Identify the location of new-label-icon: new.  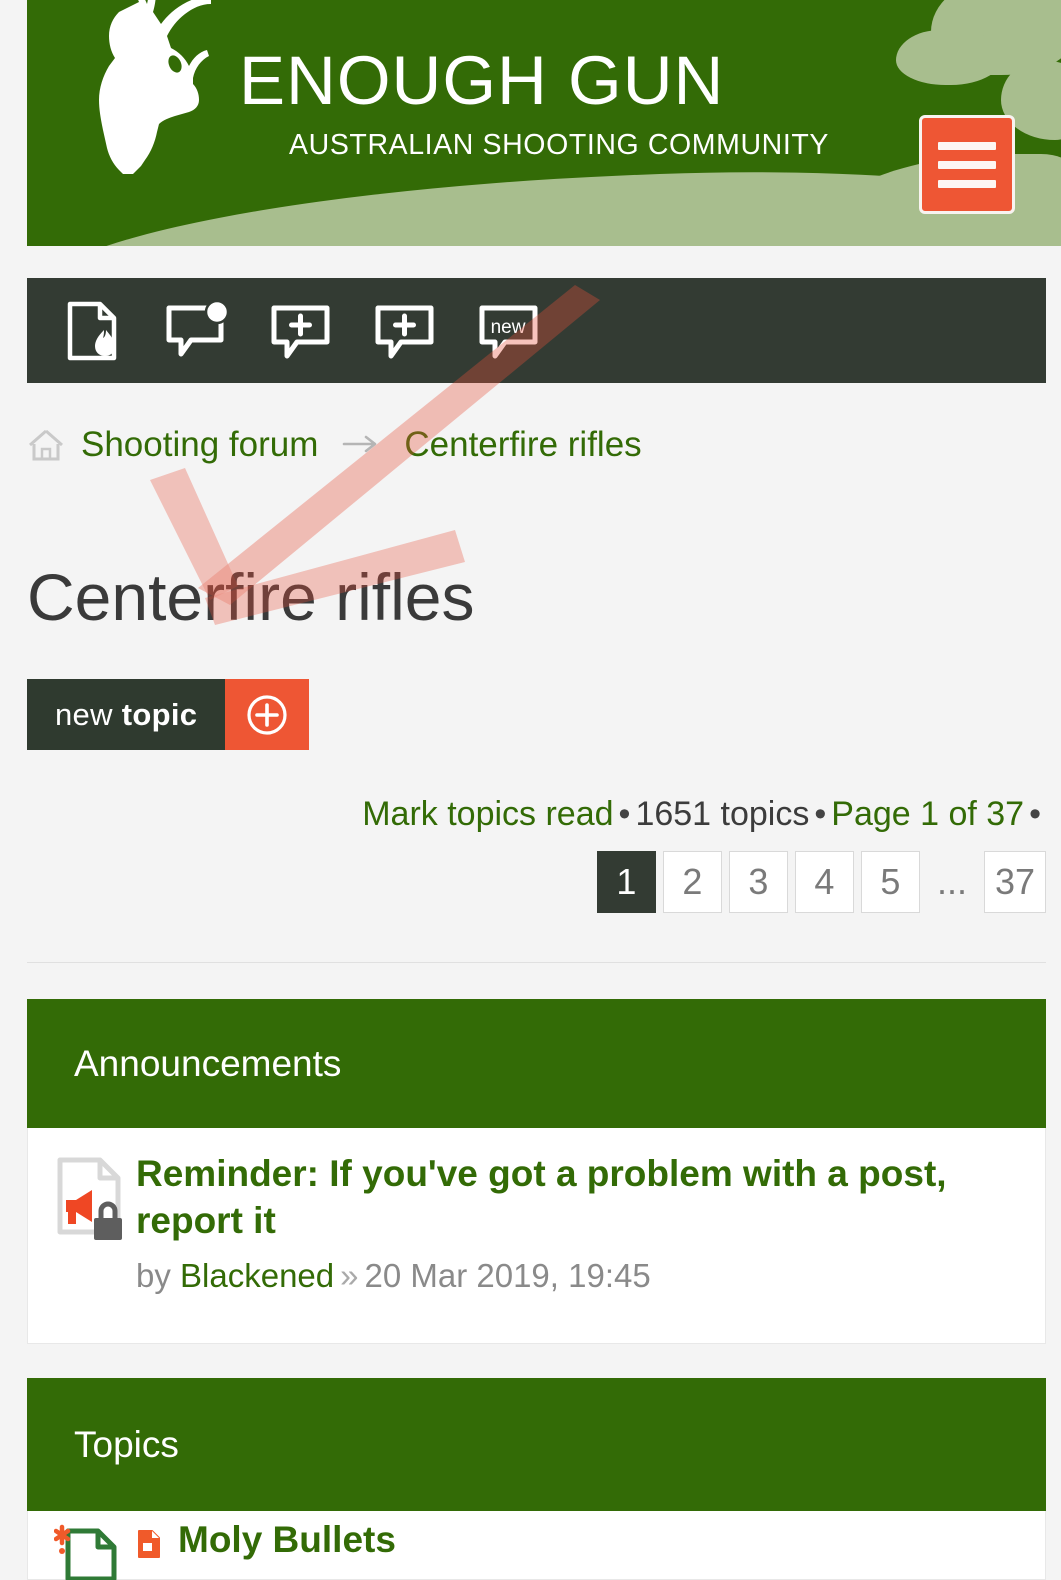
(510, 331).